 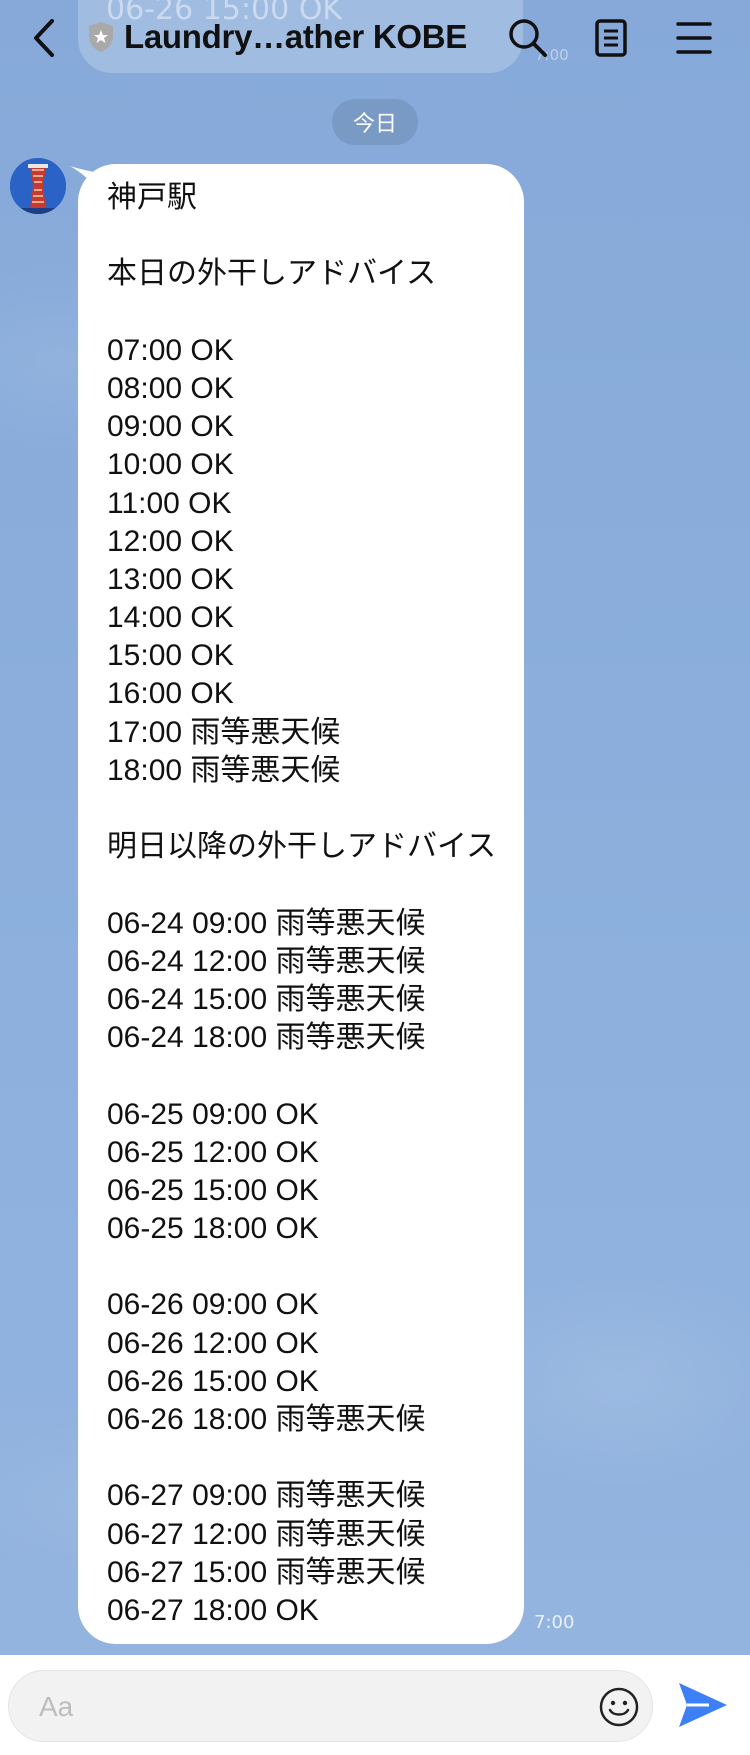 What do you see at coordinates (170, 427) in the screenshot?
I see `message-line: 09:00 OK` at bounding box center [170, 427].